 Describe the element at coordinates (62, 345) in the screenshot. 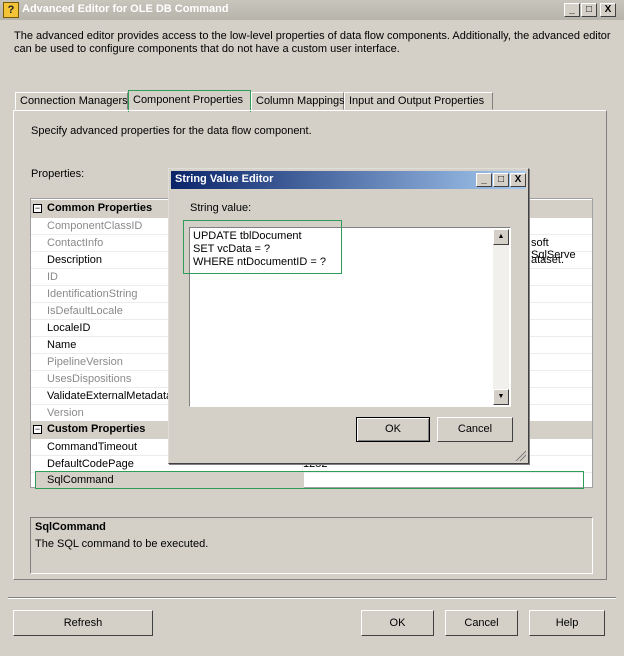

I see `property-name: Name` at that location.